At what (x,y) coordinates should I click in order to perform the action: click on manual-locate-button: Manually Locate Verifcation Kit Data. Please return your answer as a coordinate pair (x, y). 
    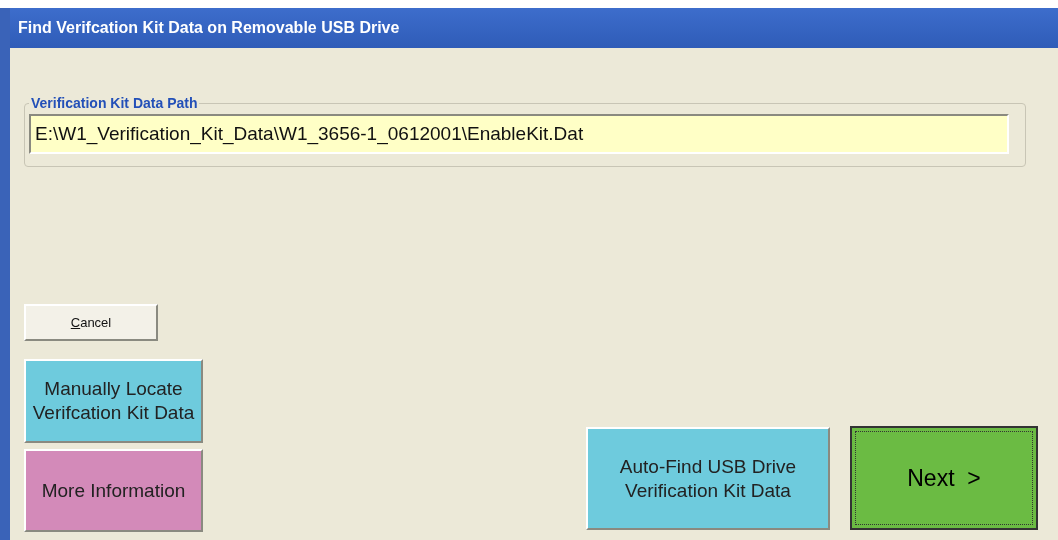
    Looking at the image, I should click on (113, 401).